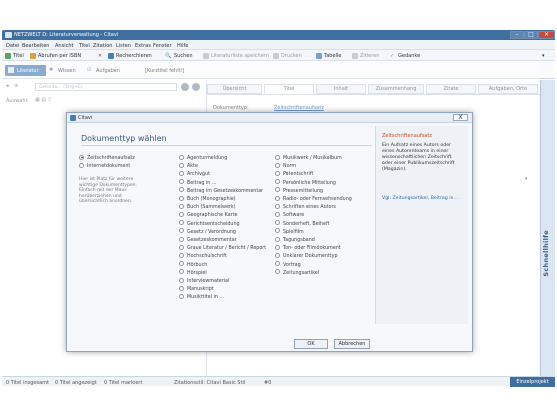 The width and height of the screenshot is (557, 418). I want to click on doctype-option: Spielfilm, so click(289, 231).